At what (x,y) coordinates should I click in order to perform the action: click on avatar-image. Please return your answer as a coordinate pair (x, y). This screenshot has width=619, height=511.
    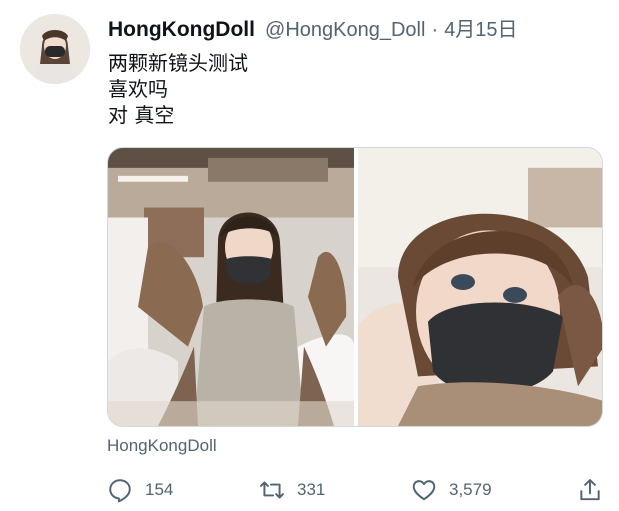
    Looking at the image, I should click on (55, 49).